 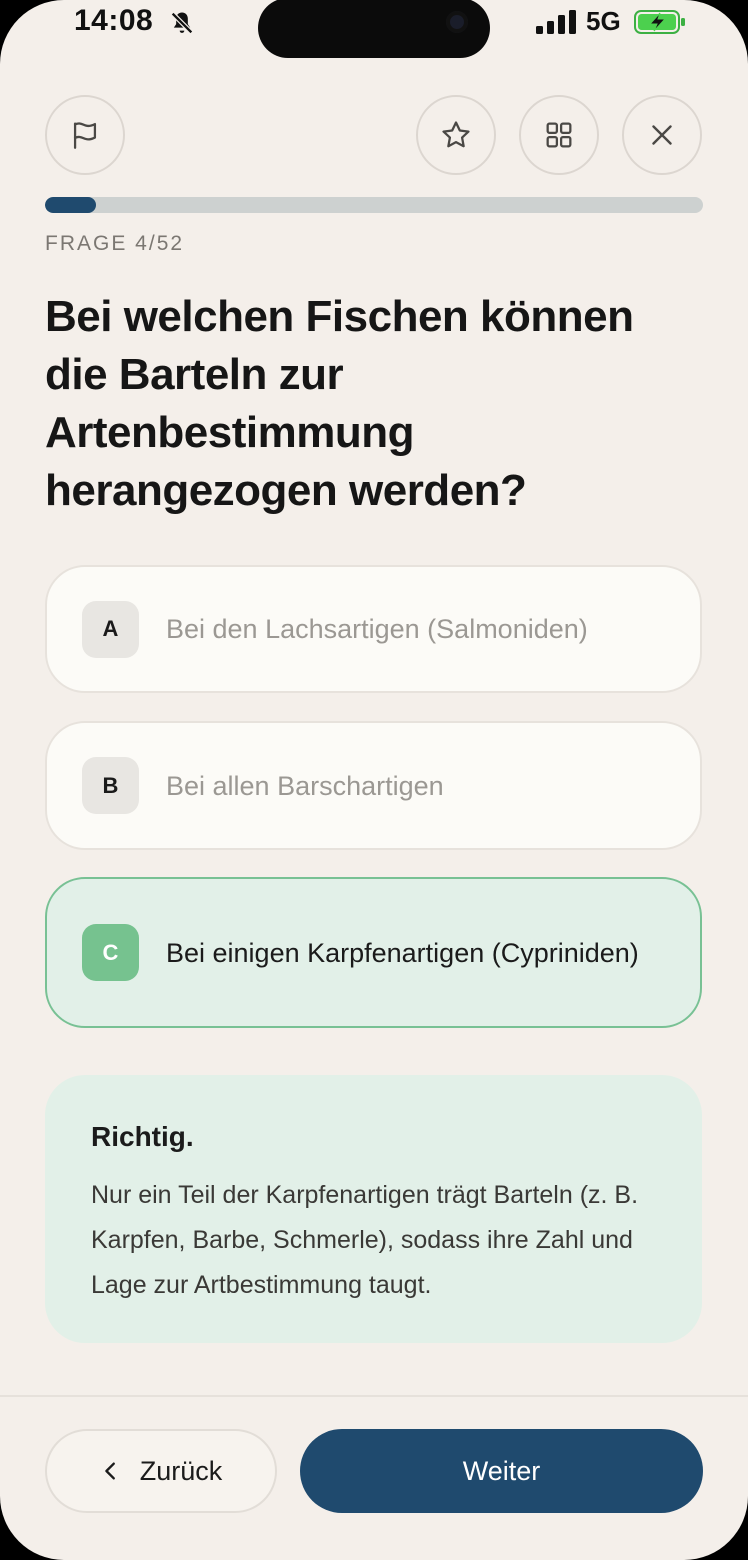 What do you see at coordinates (374, 205) in the screenshot?
I see `progress-bar` at bounding box center [374, 205].